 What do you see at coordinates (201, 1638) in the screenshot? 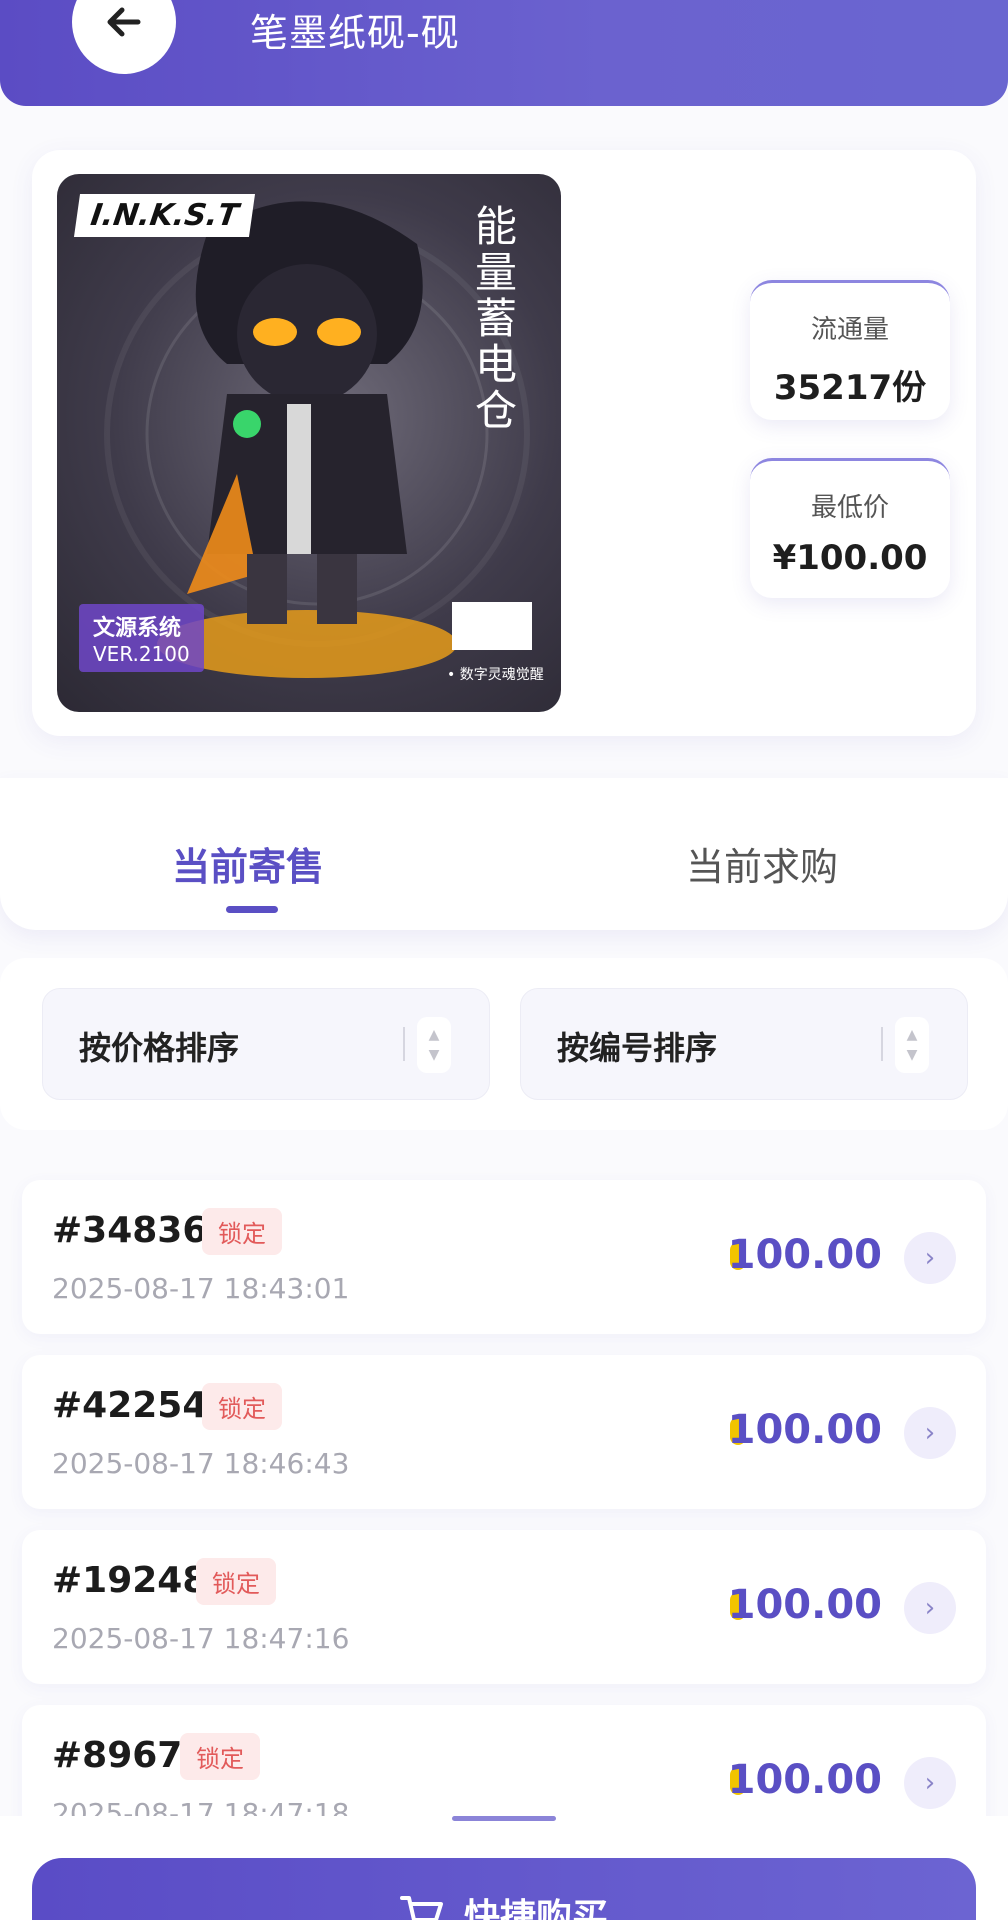
I see `listing-time: 2025-08-17 18:47:16` at bounding box center [201, 1638].